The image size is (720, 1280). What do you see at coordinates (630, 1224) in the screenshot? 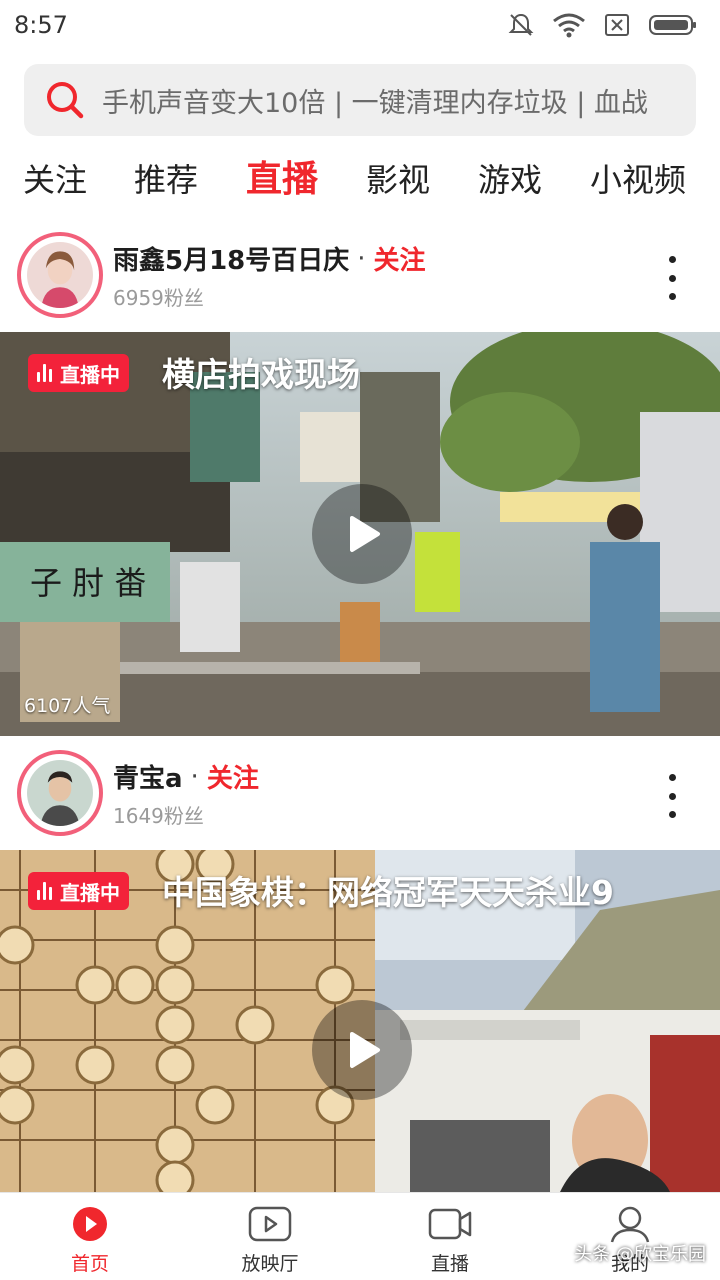
I see `person-icon` at bounding box center [630, 1224].